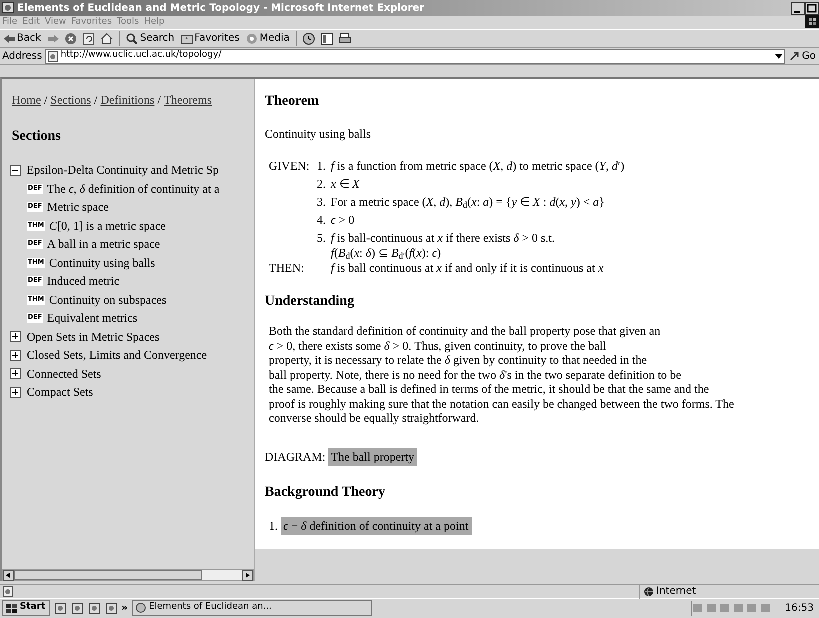 The image size is (819, 618). Describe the element at coordinates (803, 56) in the screenshot. I see `go-button: Go` at that location.